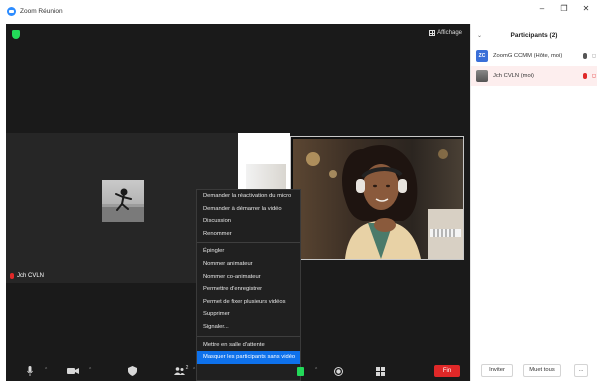 The image size is (597, 381). I want to click on window-controls: – ❐ ✕, so click(564, 8).